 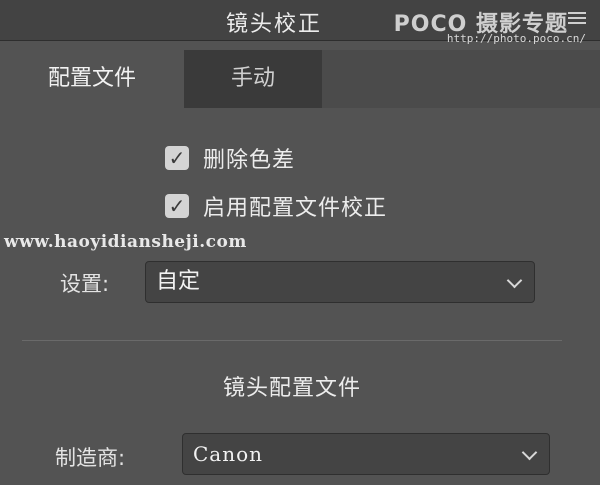 I want to click on lens-profile-section-title: 镜头配置文件, so click(x=291, y=388).